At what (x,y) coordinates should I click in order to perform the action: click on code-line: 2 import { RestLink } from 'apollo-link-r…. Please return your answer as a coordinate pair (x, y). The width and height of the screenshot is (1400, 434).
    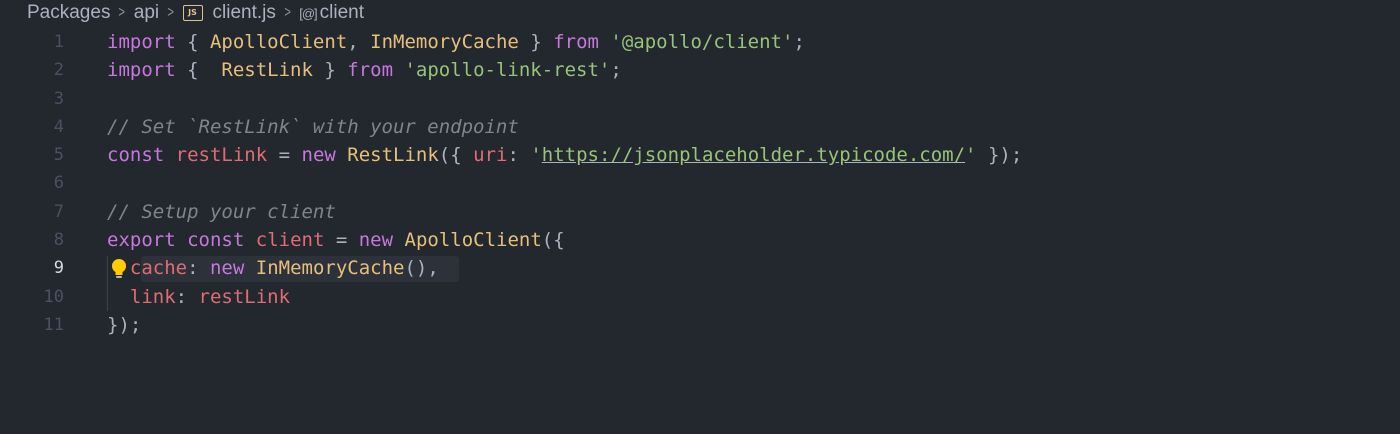
    Looking at the image, I should click on (700, 70).